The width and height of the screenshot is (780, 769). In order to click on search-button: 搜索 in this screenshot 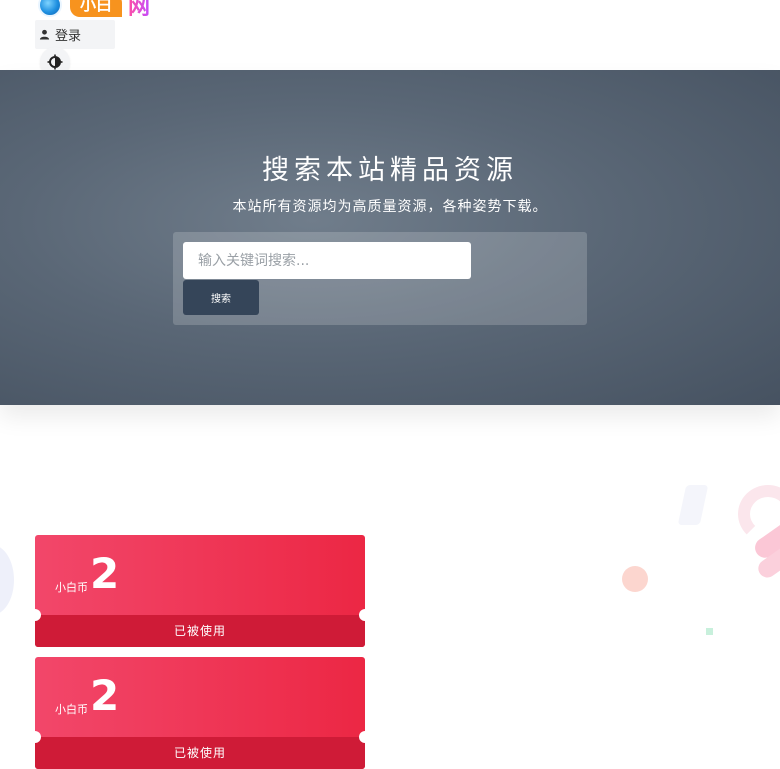, I will do `click(221, 297)`.